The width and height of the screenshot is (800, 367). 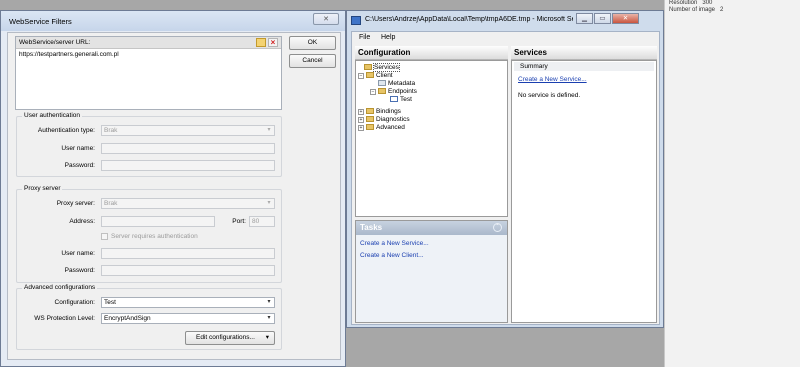 I want to click on url-header: WebService/server URL: ×, so click(x=148, y=43).